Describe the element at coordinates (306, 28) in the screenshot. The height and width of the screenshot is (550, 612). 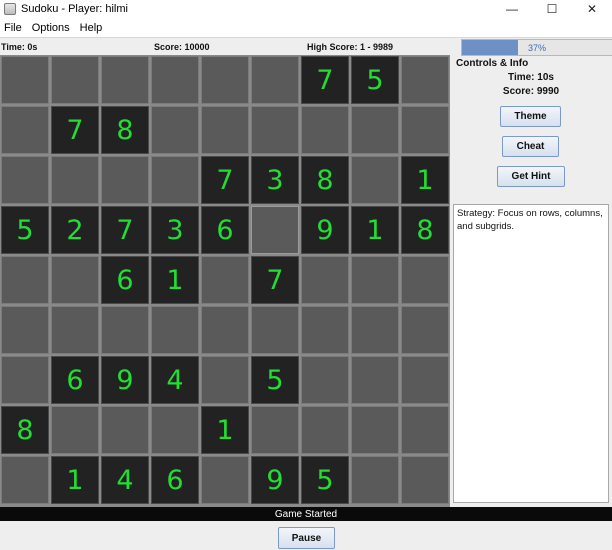
I see `menu-bar: File Options Help` at that location.